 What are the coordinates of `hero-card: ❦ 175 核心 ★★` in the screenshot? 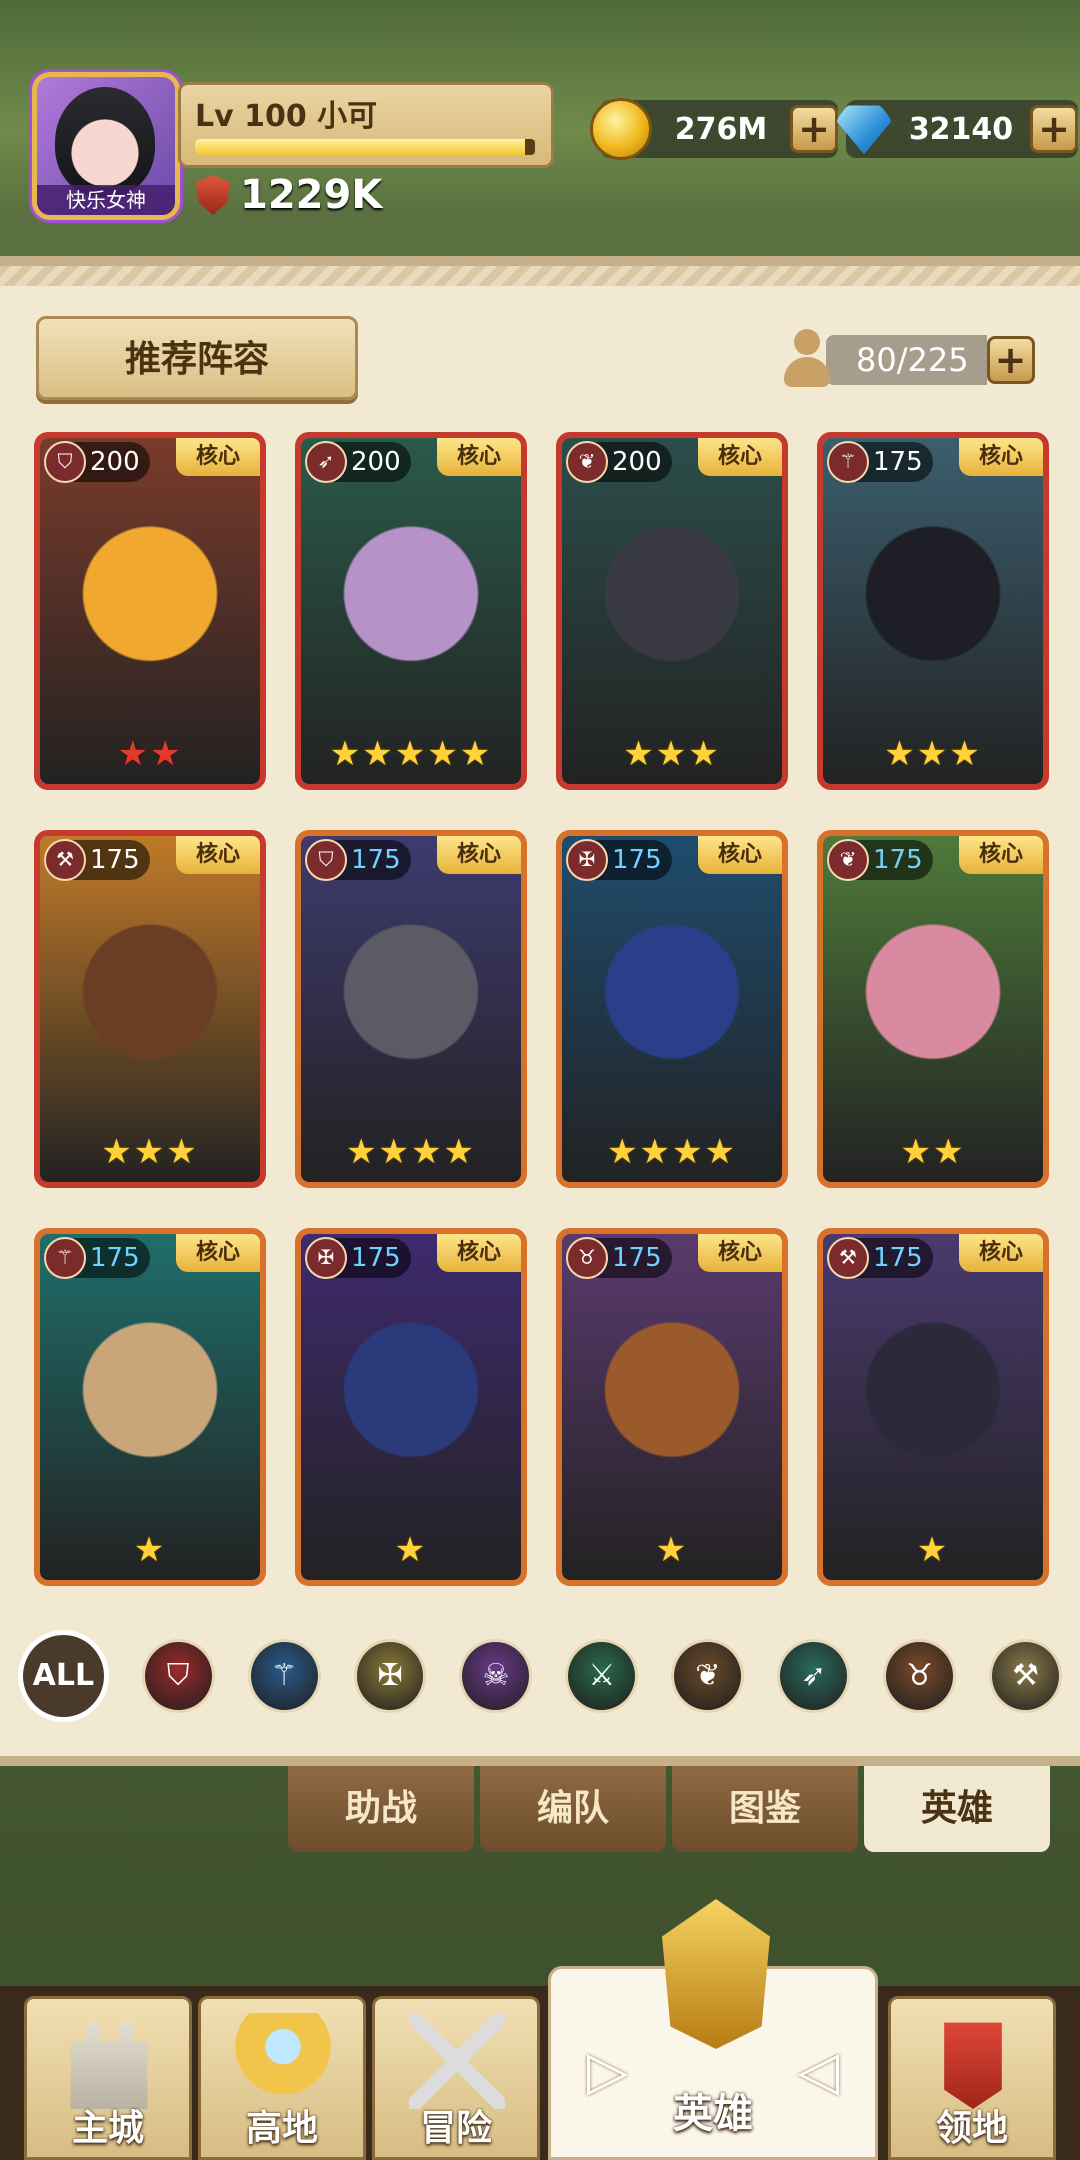 It's located at (933, 1009).